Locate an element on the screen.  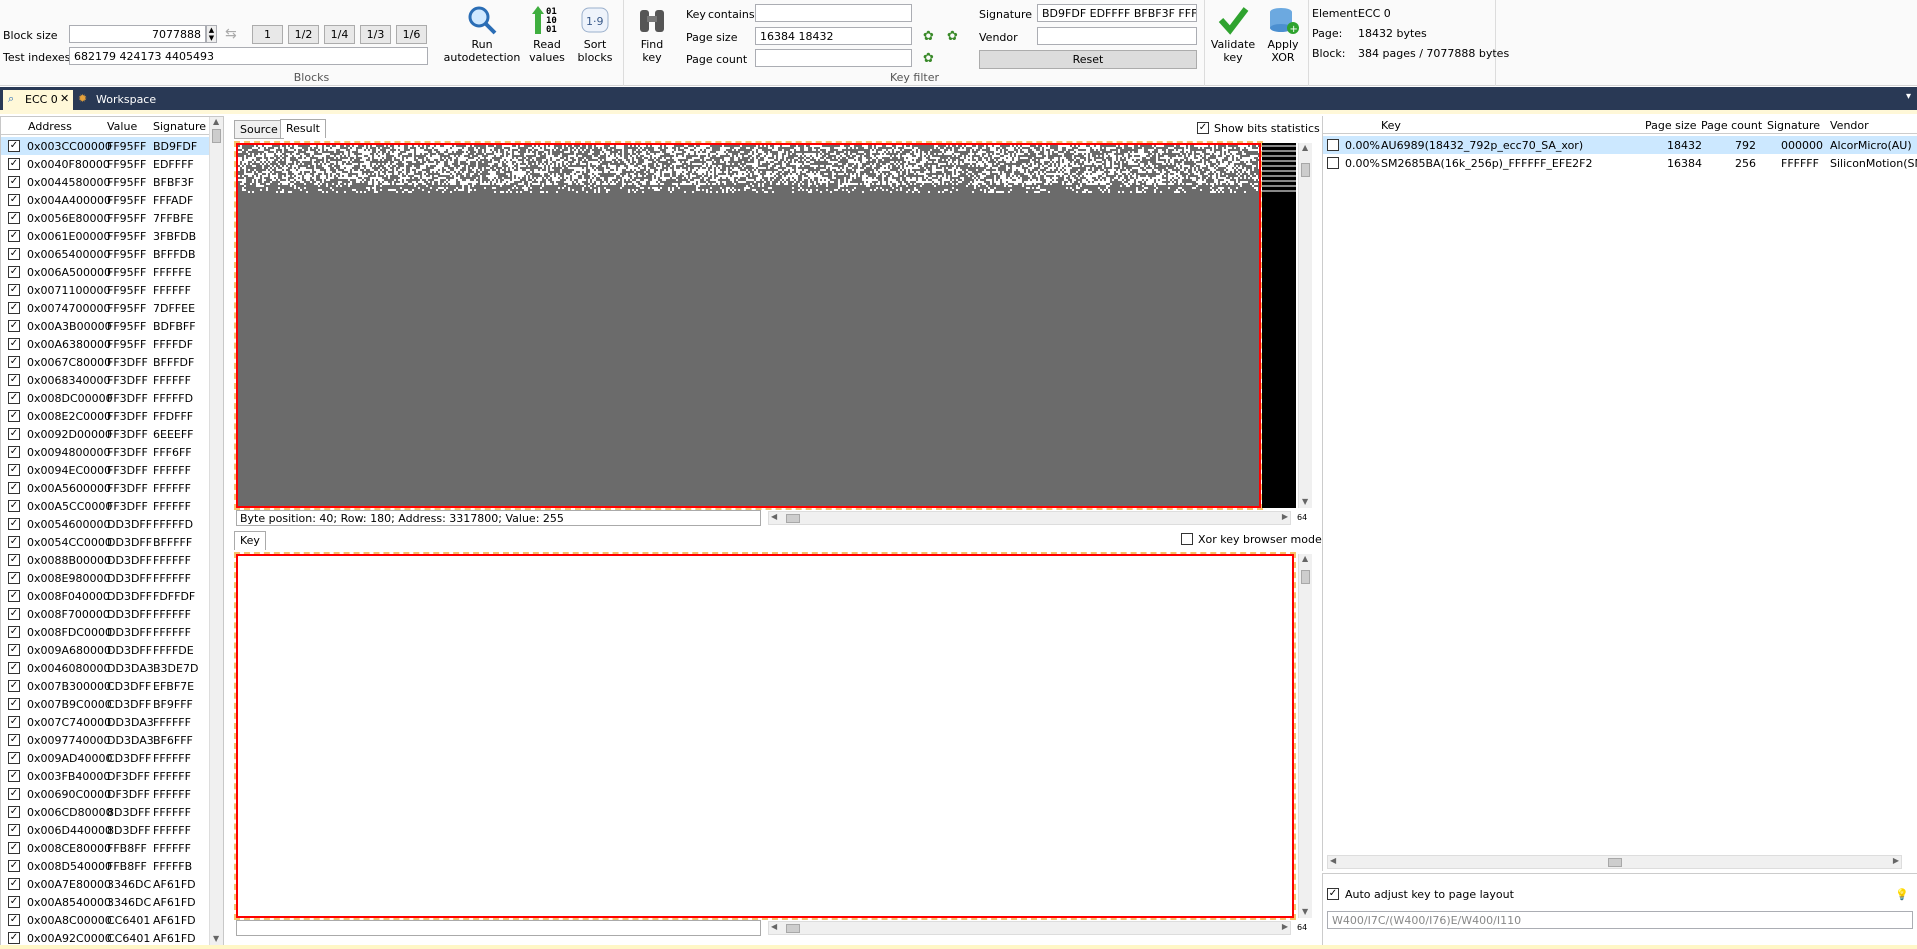
table-row: ✓ 0x008CE80000 FFB8FF FFFFFF is located at coordinates (105, 848).